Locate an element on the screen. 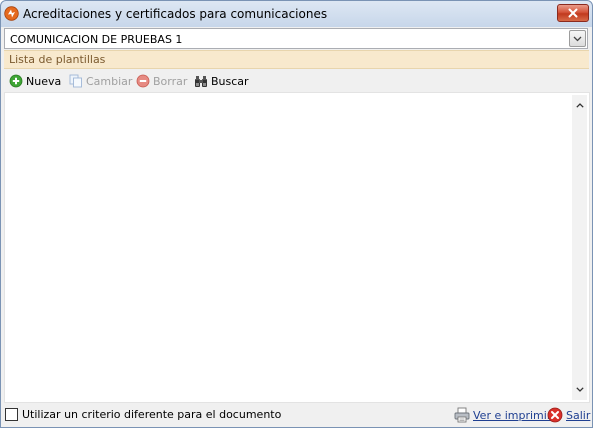 Image resolution: width=593 pixels, height=428 pixels. scroll-down-button is located at coordinates (579, 389).